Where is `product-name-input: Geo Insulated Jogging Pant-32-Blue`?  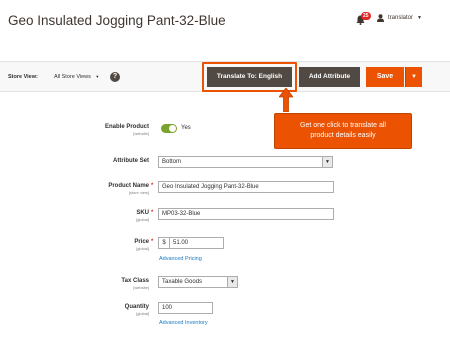 product-name-input: Geo Insulated Jogging Pant-32-Blue is located at coordinates (246, 187).